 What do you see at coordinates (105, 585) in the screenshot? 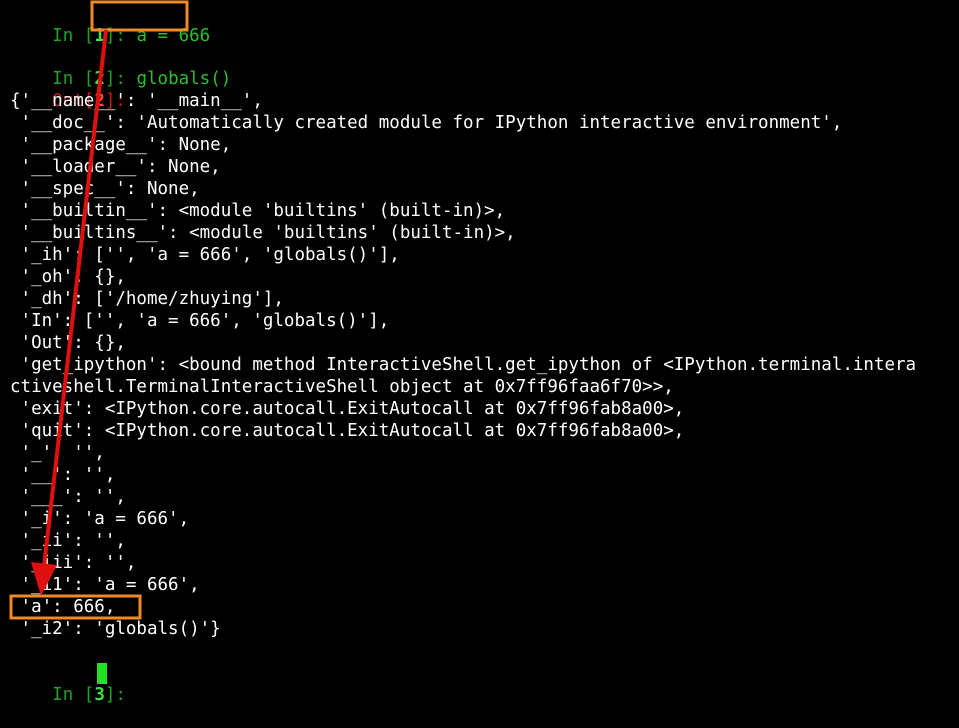
I see `output-line: '_i1': 'a = 666',` at bounding box center [105, 585].